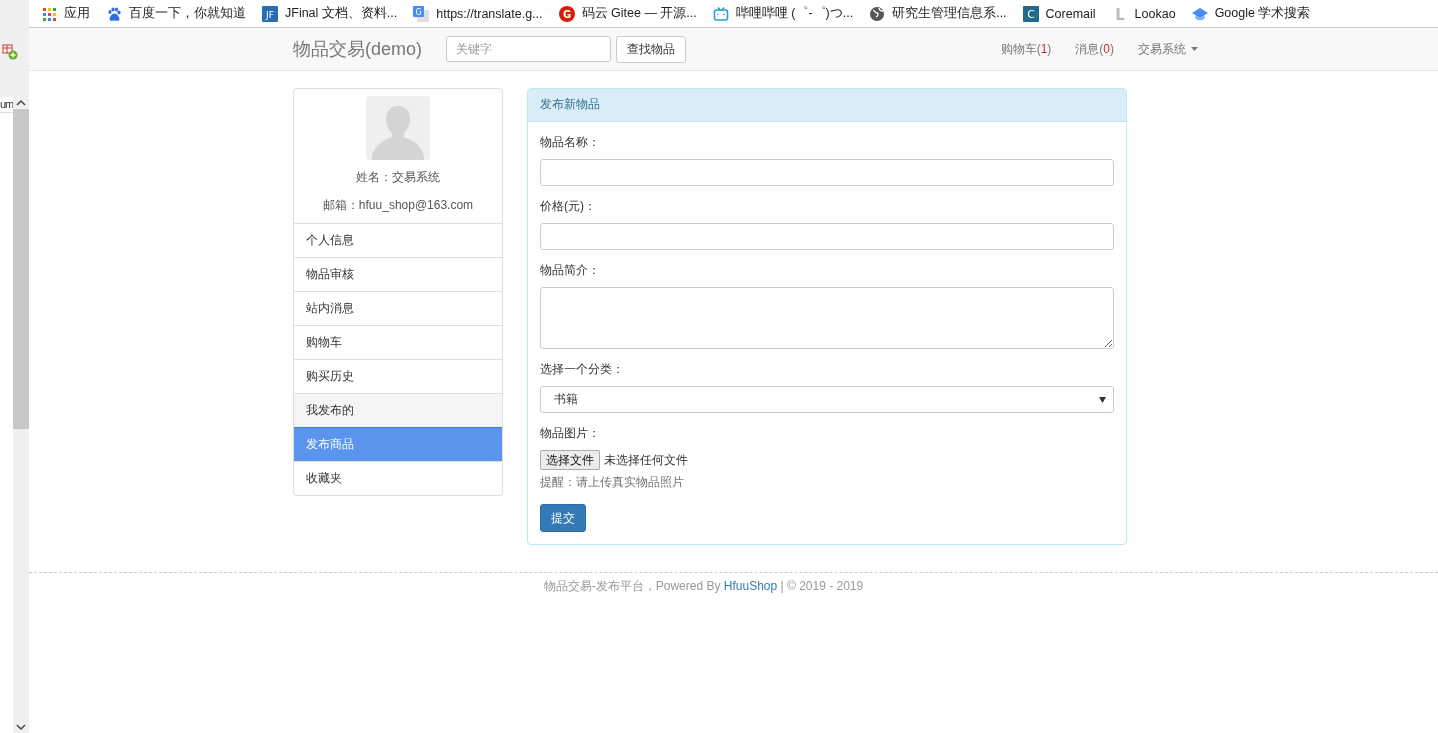 The height and width of the screenshot is (733, 1438). Describe the element at coordinates (646, 460) in the screenshot. I see `file-status: 未选择任何文件` at that location.